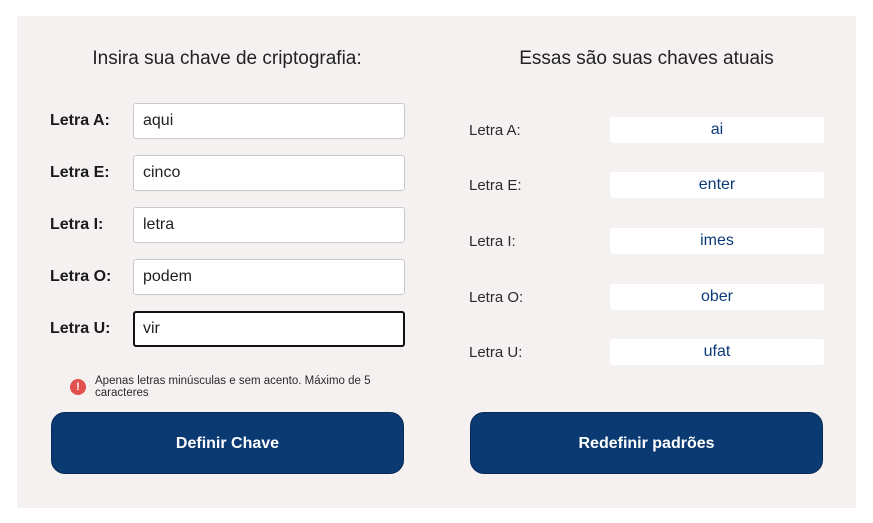 Image resolution: width=873 pixels, height=523 pixels. What do you see at coordinates (269, 121) in the screenshot?
I see `letter-a-input` at bounding box center [269, 121].